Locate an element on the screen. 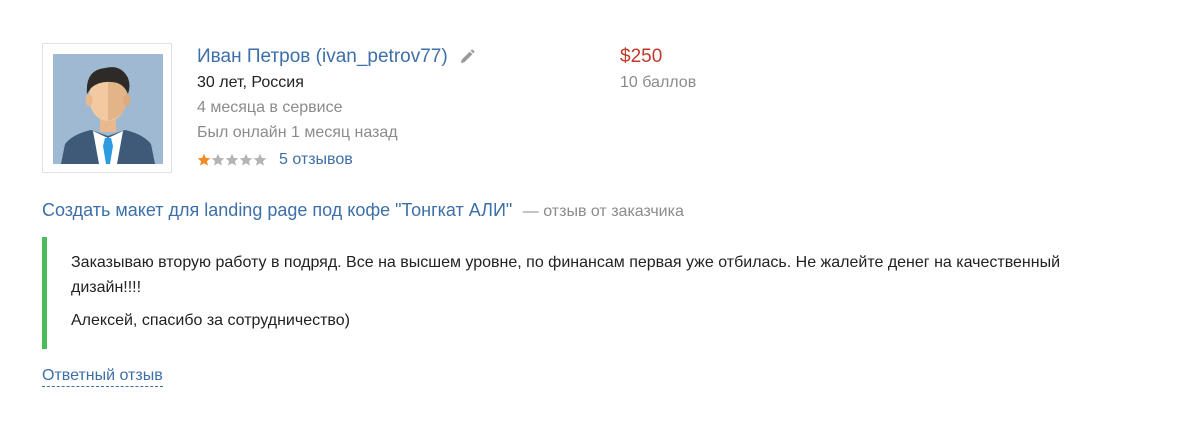  last-online: Был онлайн 1 месяц назад is located at coordinates (297, 132).